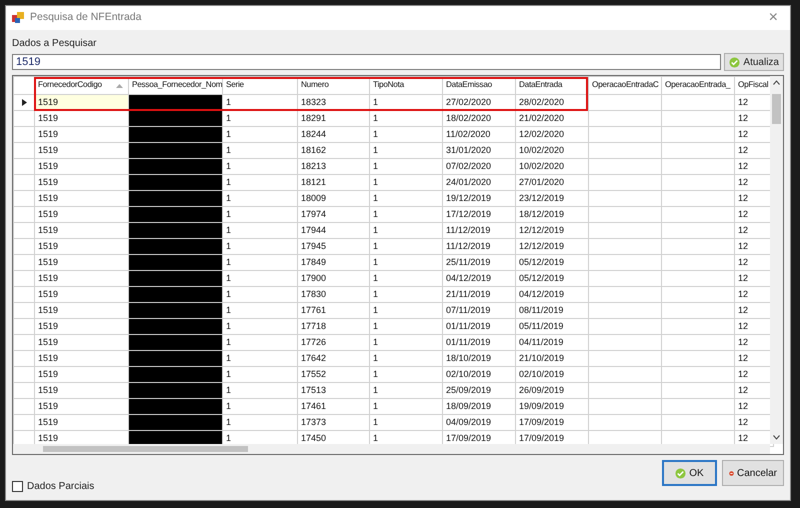 The width and height of the screenshot is (800, 508). I want to click on ok-button: OK, so click(689, 473).